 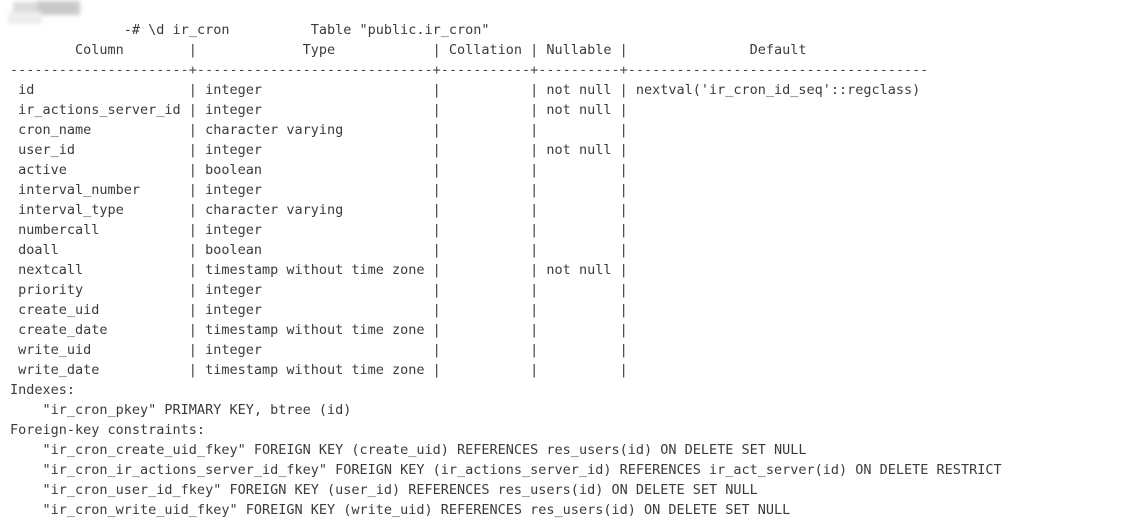 What do you see at coordinates (323, 190) in the screenshot?
I see `table-row: interval_number | integer | | |` at bounding box center [323, 190].